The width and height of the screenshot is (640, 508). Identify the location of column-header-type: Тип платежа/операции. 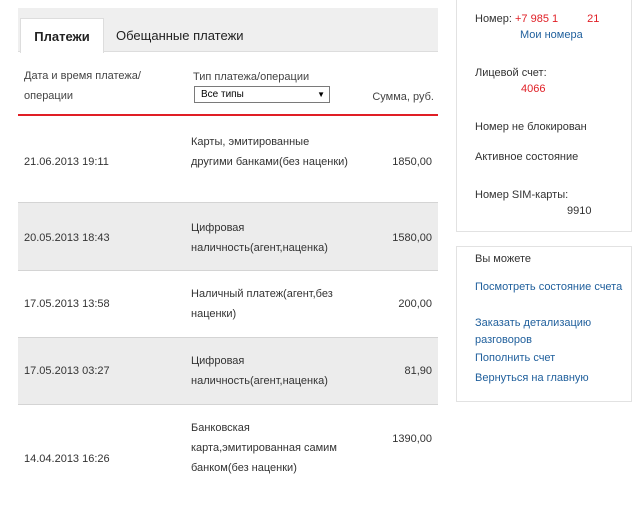
(251, 77).